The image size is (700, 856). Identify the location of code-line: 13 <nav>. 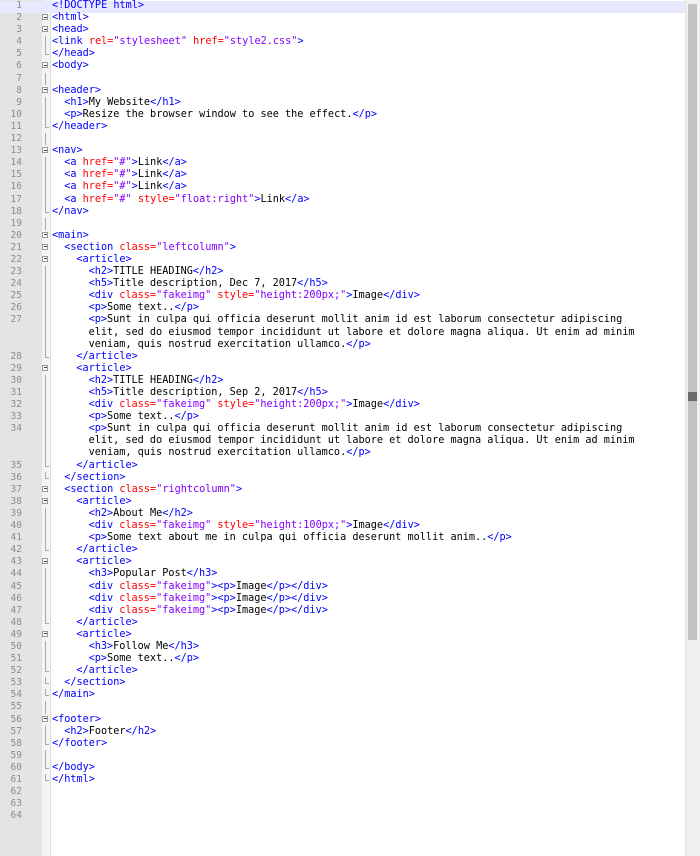
(343, 151).